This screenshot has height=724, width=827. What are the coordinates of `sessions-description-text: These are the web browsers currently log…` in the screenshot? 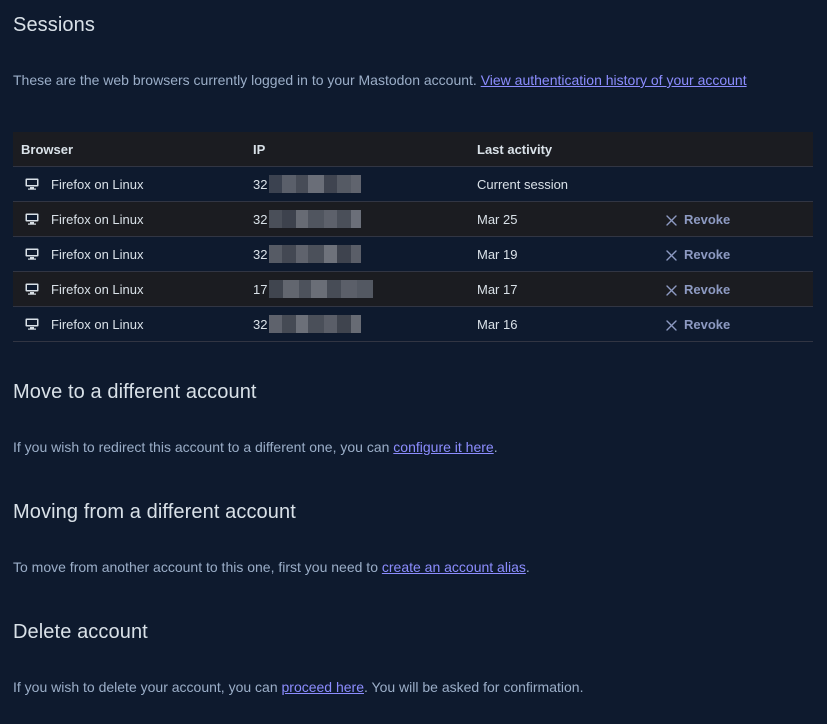 It's located at (247, 80).